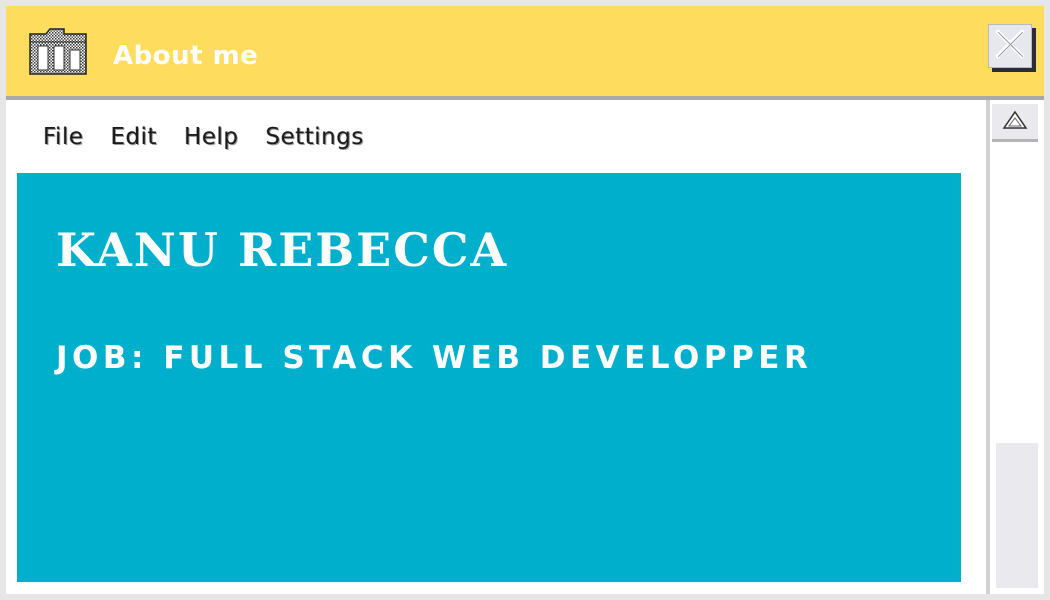 This screenshot has height=600, width=1050. Describe the element at coordinates (58, 51) in the screenshot. I see `folder-icon` at that location.